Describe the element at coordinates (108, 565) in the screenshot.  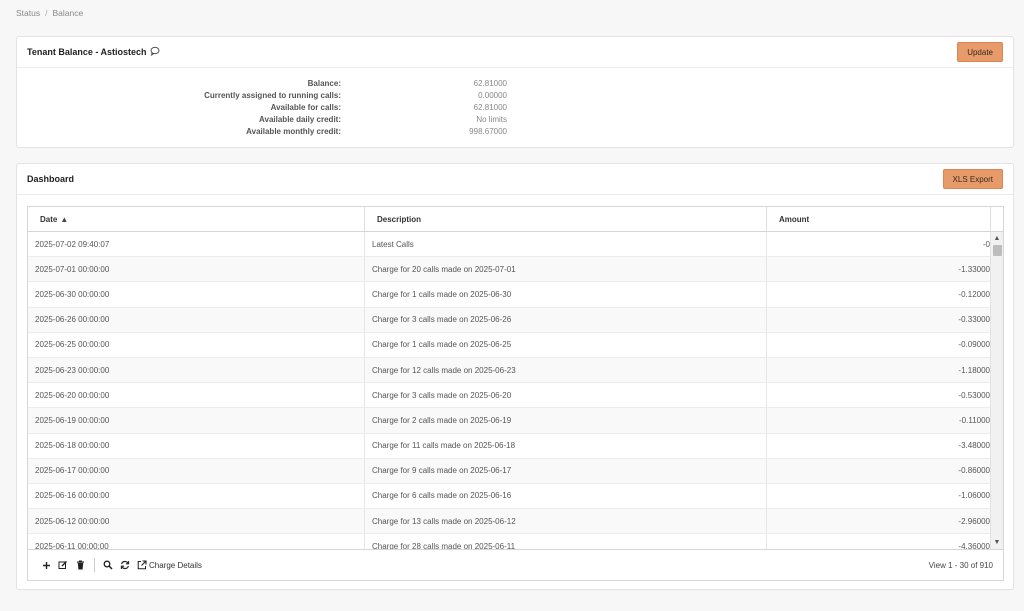
I see `search-icon` at that location.